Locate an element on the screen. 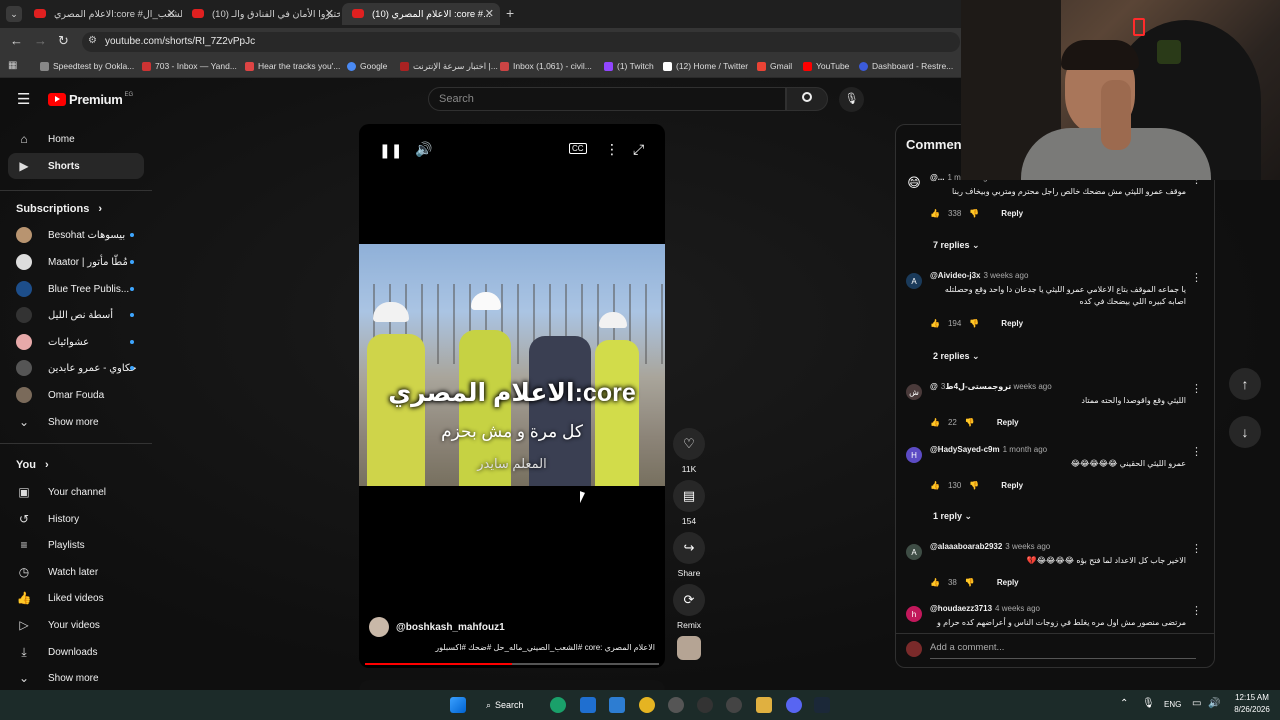 This screenshot has width=1280, height=720. sidebar-item-downloads: ⤓ Downloads is located at coordinates (76, 652).